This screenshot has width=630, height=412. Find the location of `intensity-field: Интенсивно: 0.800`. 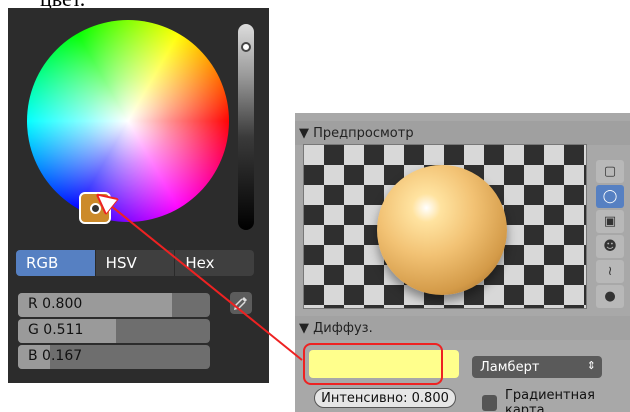

intensity-field: Интенсивно: 0.800 is located at coordinates (385, 398).